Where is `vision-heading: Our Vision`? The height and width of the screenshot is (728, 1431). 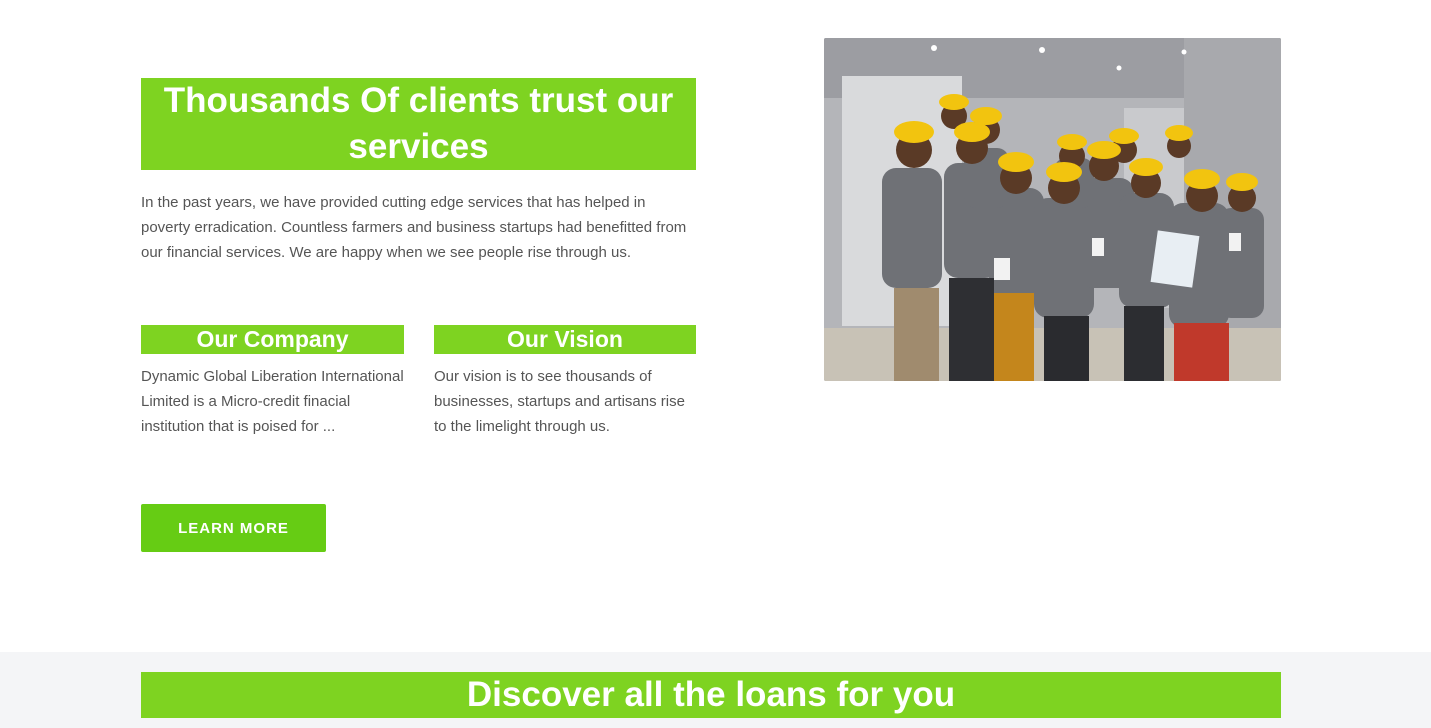
vision-heading: Our Vision is located at coordinates (565, 339).